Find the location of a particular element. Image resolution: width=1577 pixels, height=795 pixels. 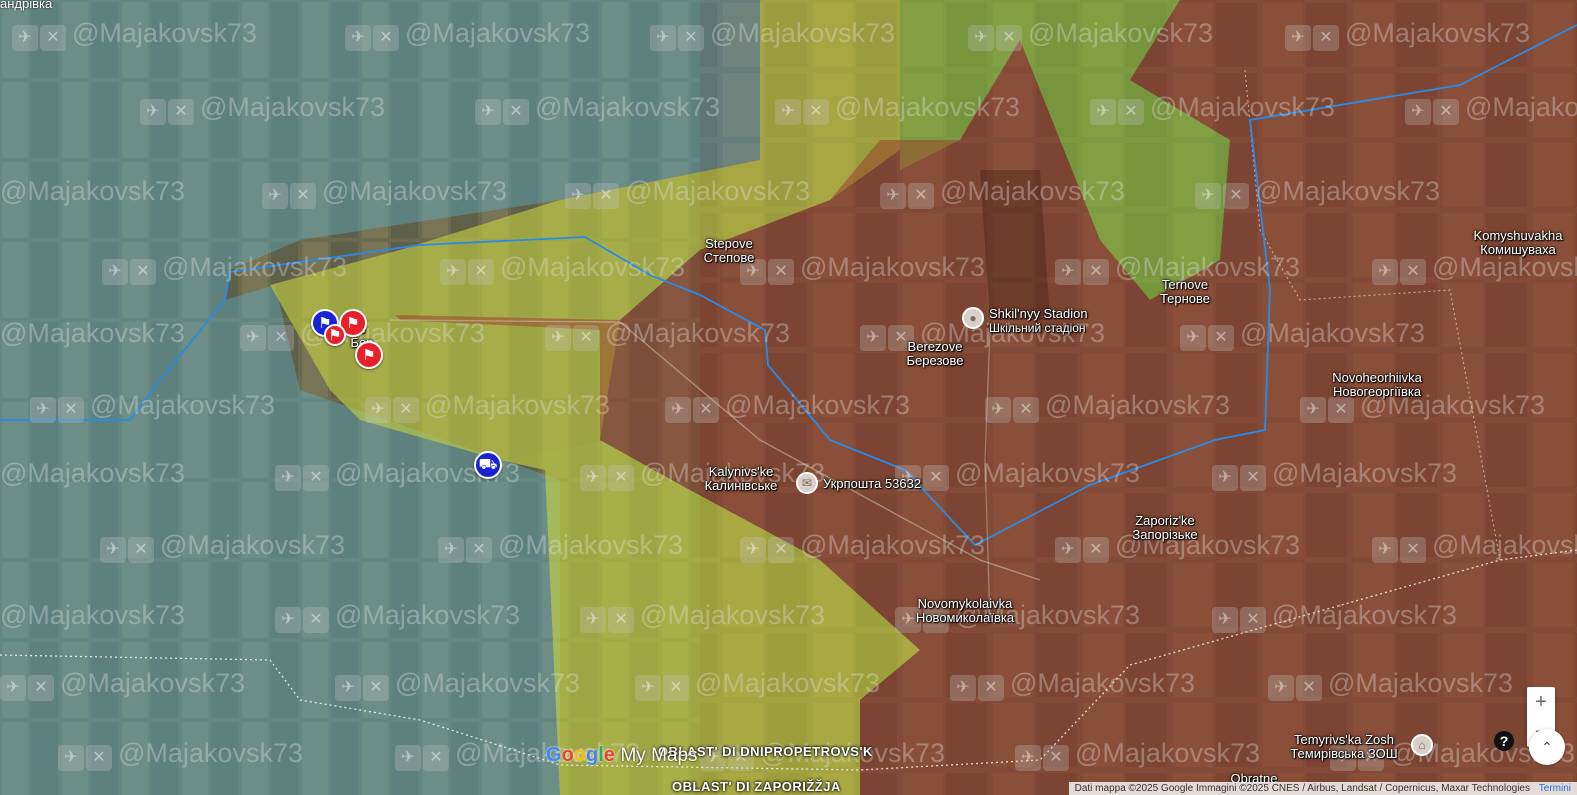

poi-label-stadion: Shkil'nyy Stadion Шкільний стадіон is located at coordinates (1038, 321).